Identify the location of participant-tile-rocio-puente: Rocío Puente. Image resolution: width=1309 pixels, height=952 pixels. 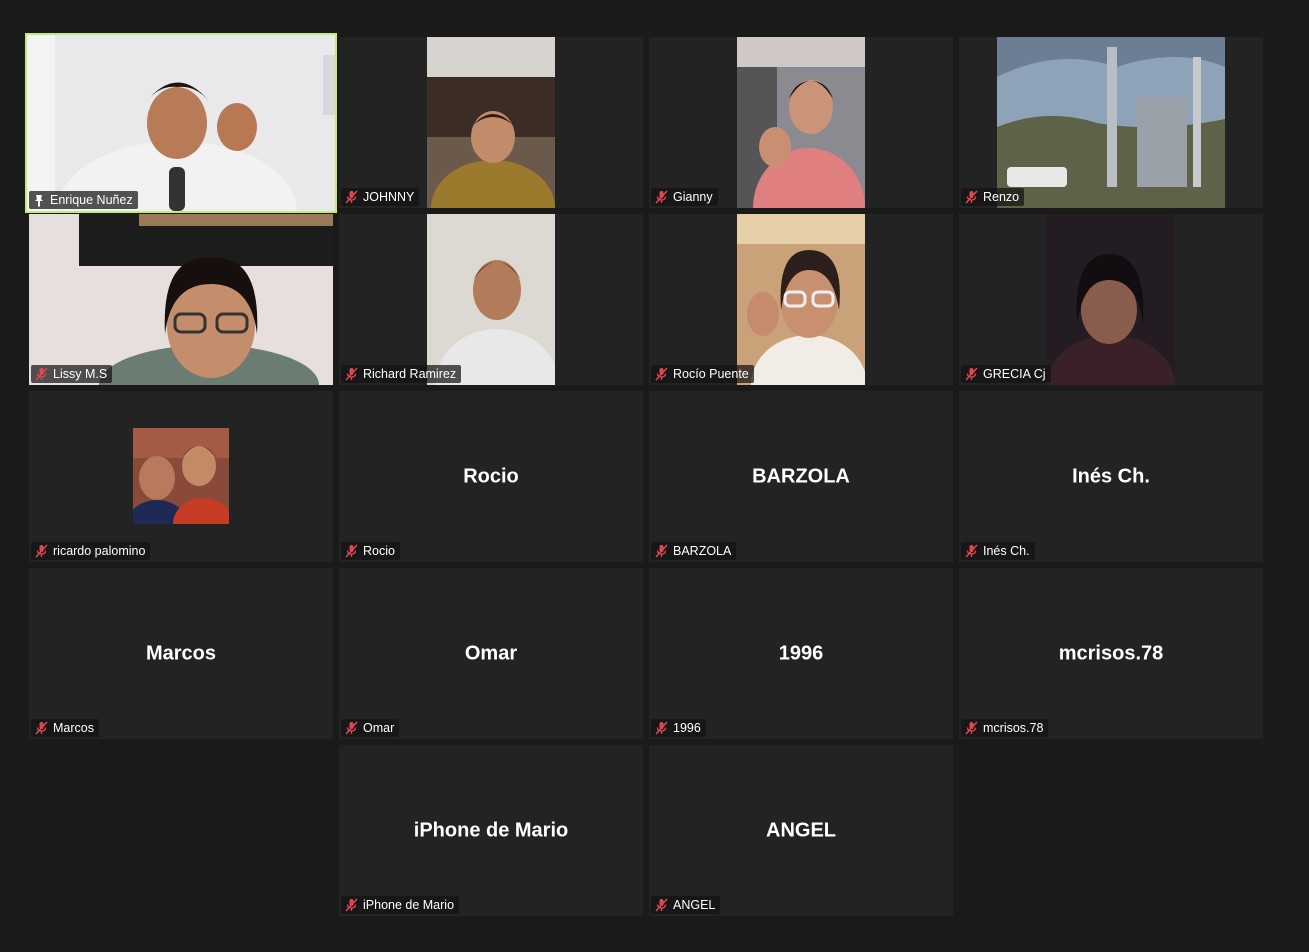
(801, 299).